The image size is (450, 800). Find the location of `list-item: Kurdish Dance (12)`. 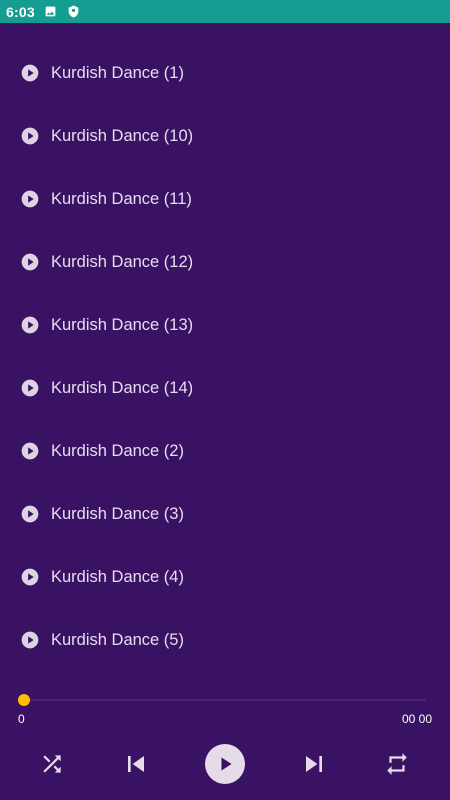

list-item: Kurdish Dance (12) is located at coordinates (225, 262).